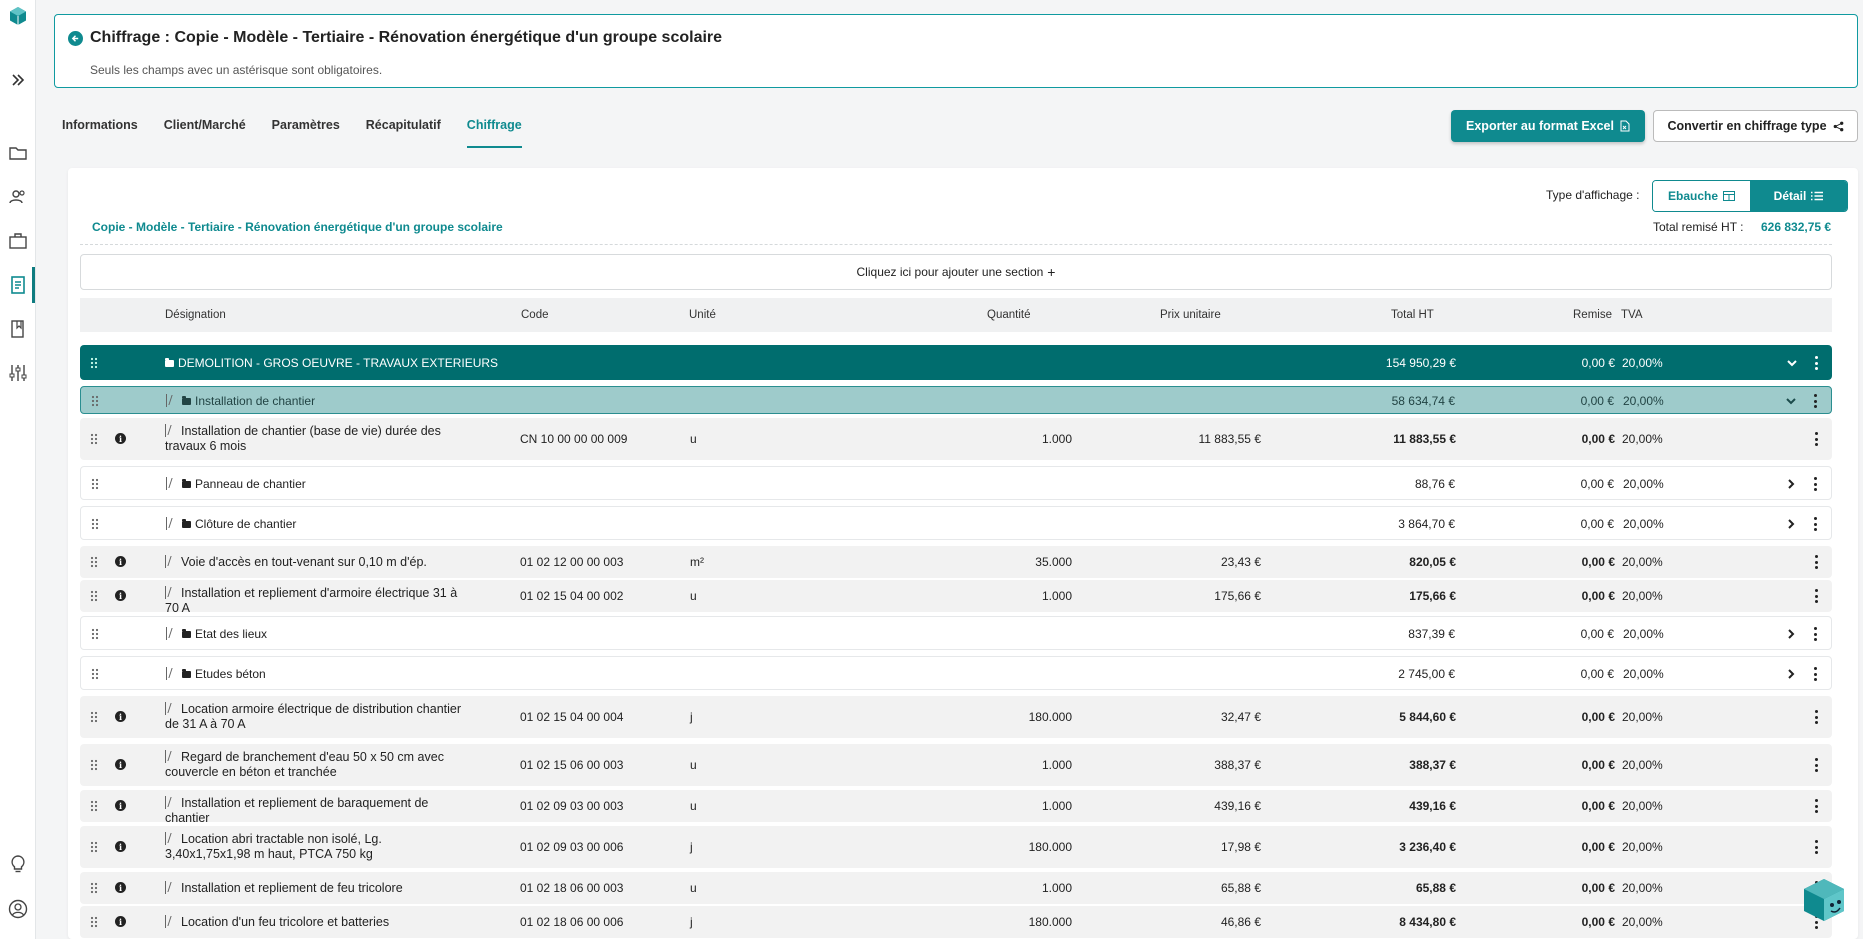  What do you see at coordinates (1548, 126) in the screenshot?
I see `export-excel-button: Exporter au format Excel` at bounding box center [1548, 126].